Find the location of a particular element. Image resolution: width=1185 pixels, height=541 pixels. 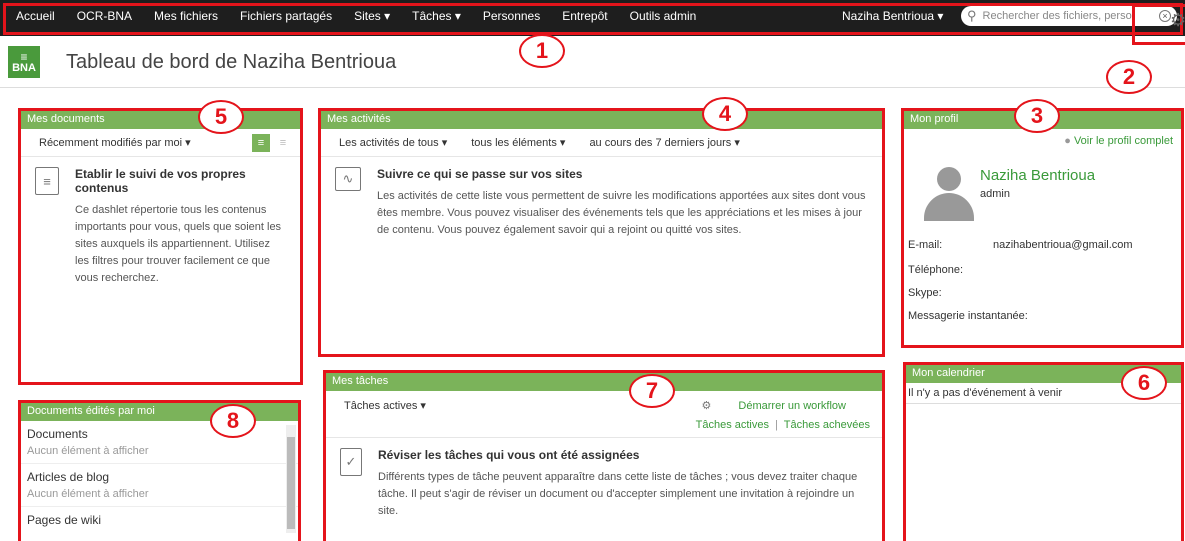

profile-name: Naziha Bentrioua is located at coordinates (1037, 175).